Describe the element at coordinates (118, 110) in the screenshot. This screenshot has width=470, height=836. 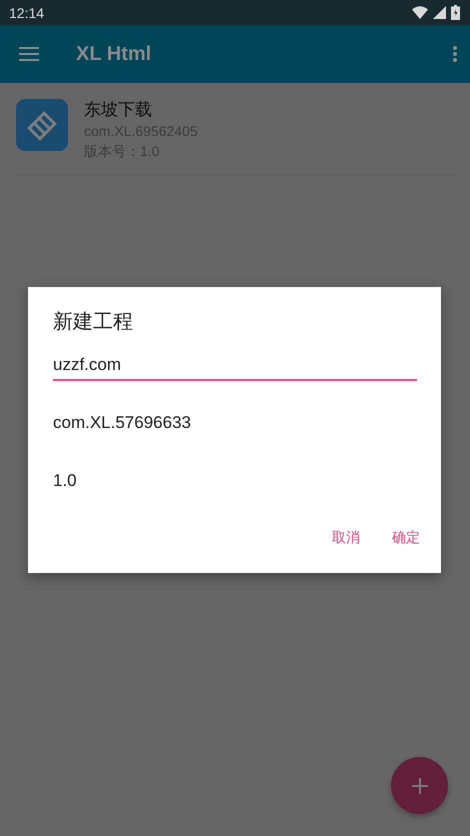
I see `project-name: 东坡下载` at that location.